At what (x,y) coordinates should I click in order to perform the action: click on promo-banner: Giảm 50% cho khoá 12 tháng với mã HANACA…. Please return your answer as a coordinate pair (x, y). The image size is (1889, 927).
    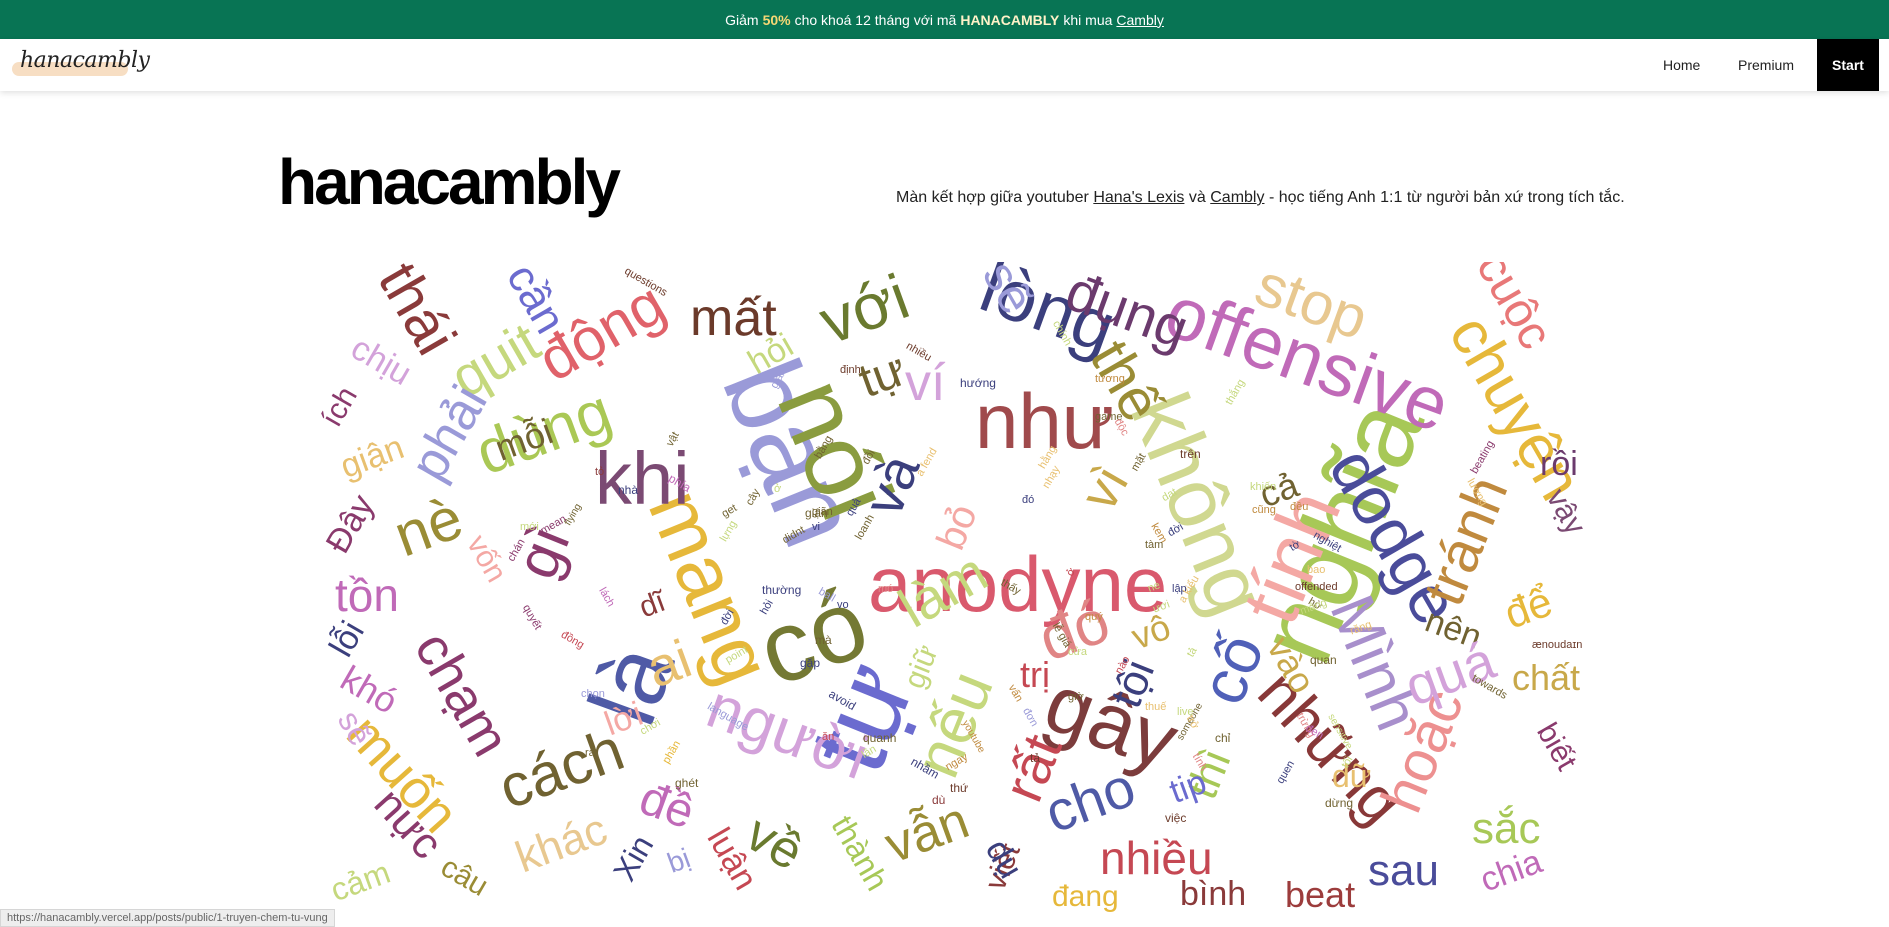
    Looking at the image, I should click on (944, 19).